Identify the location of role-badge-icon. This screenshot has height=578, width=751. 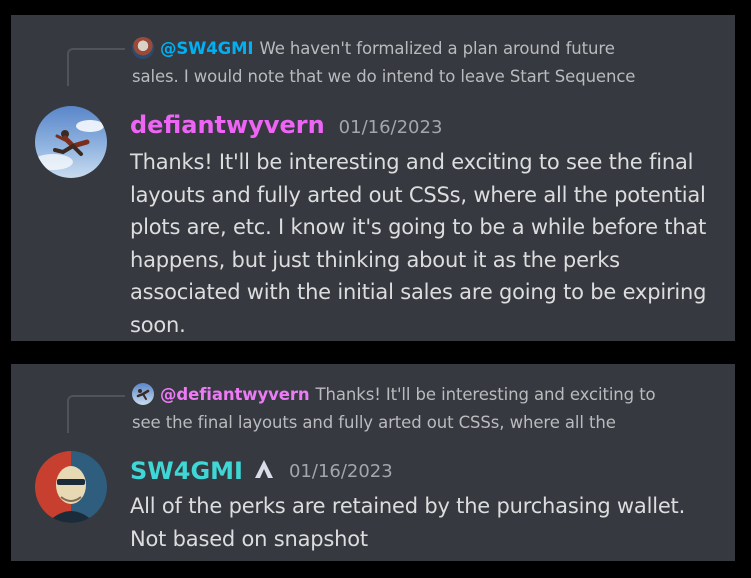
(264, 471).